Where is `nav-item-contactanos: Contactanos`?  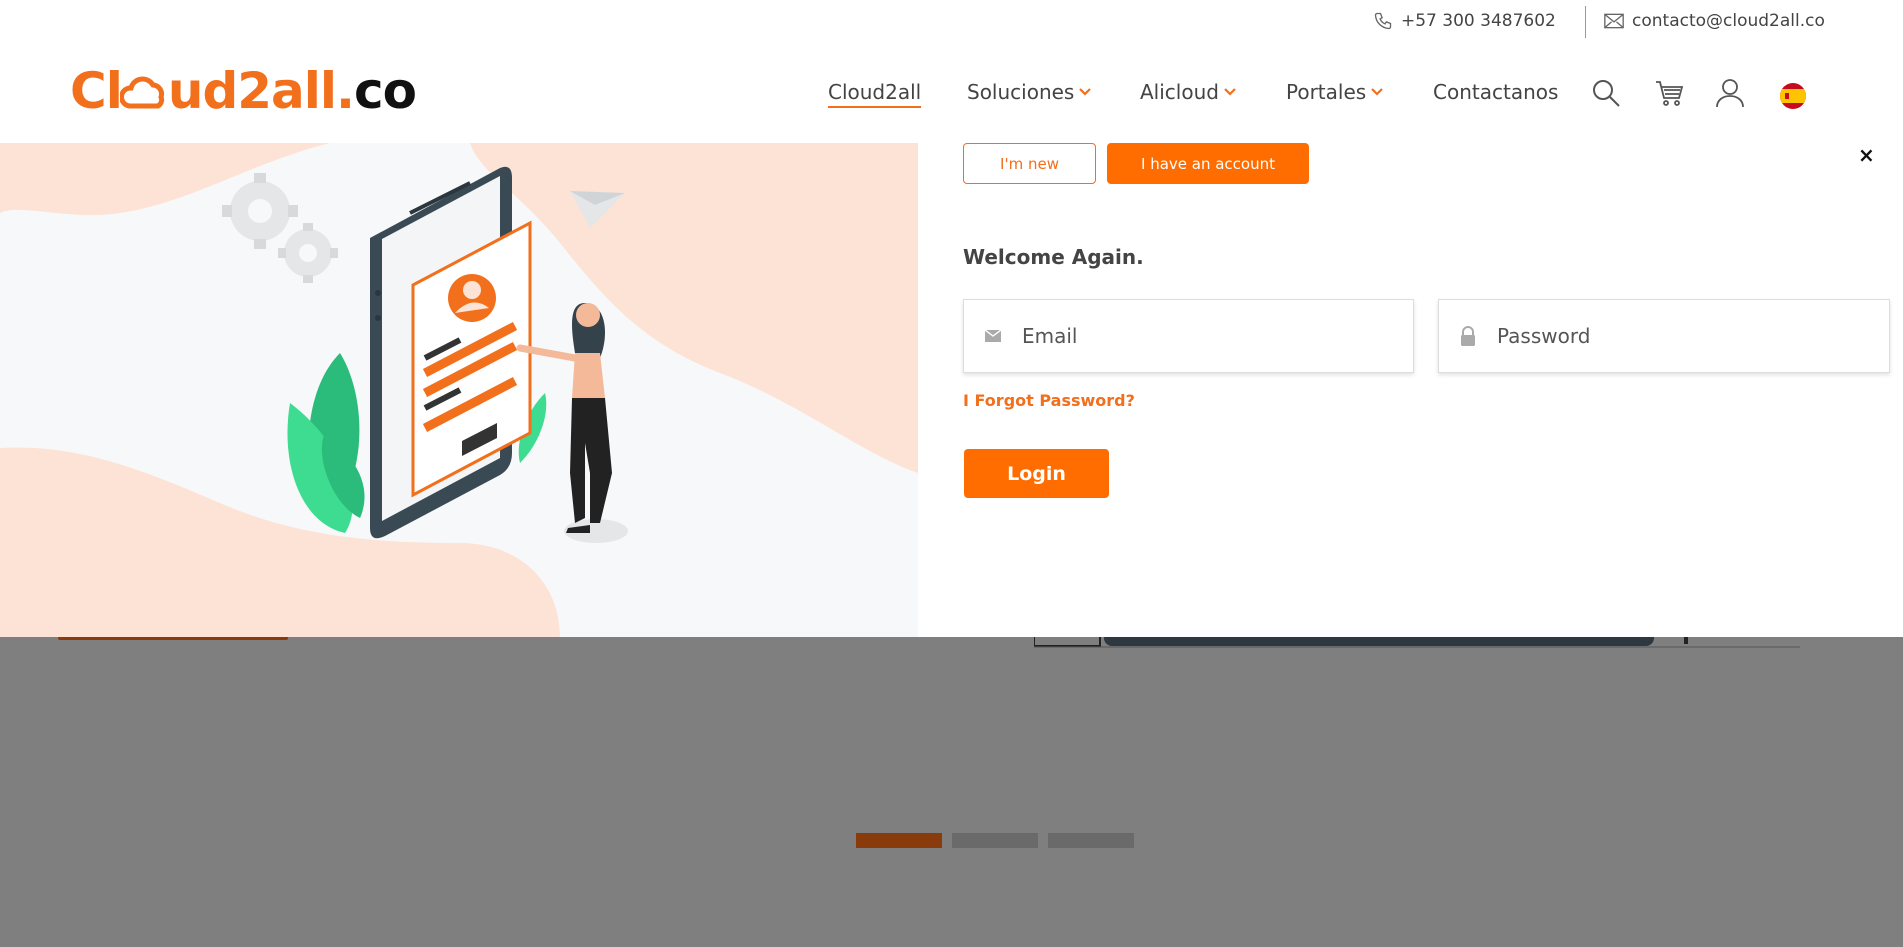
nav-item-contactanos: Contactanos is located at coordinates (1495, 92).